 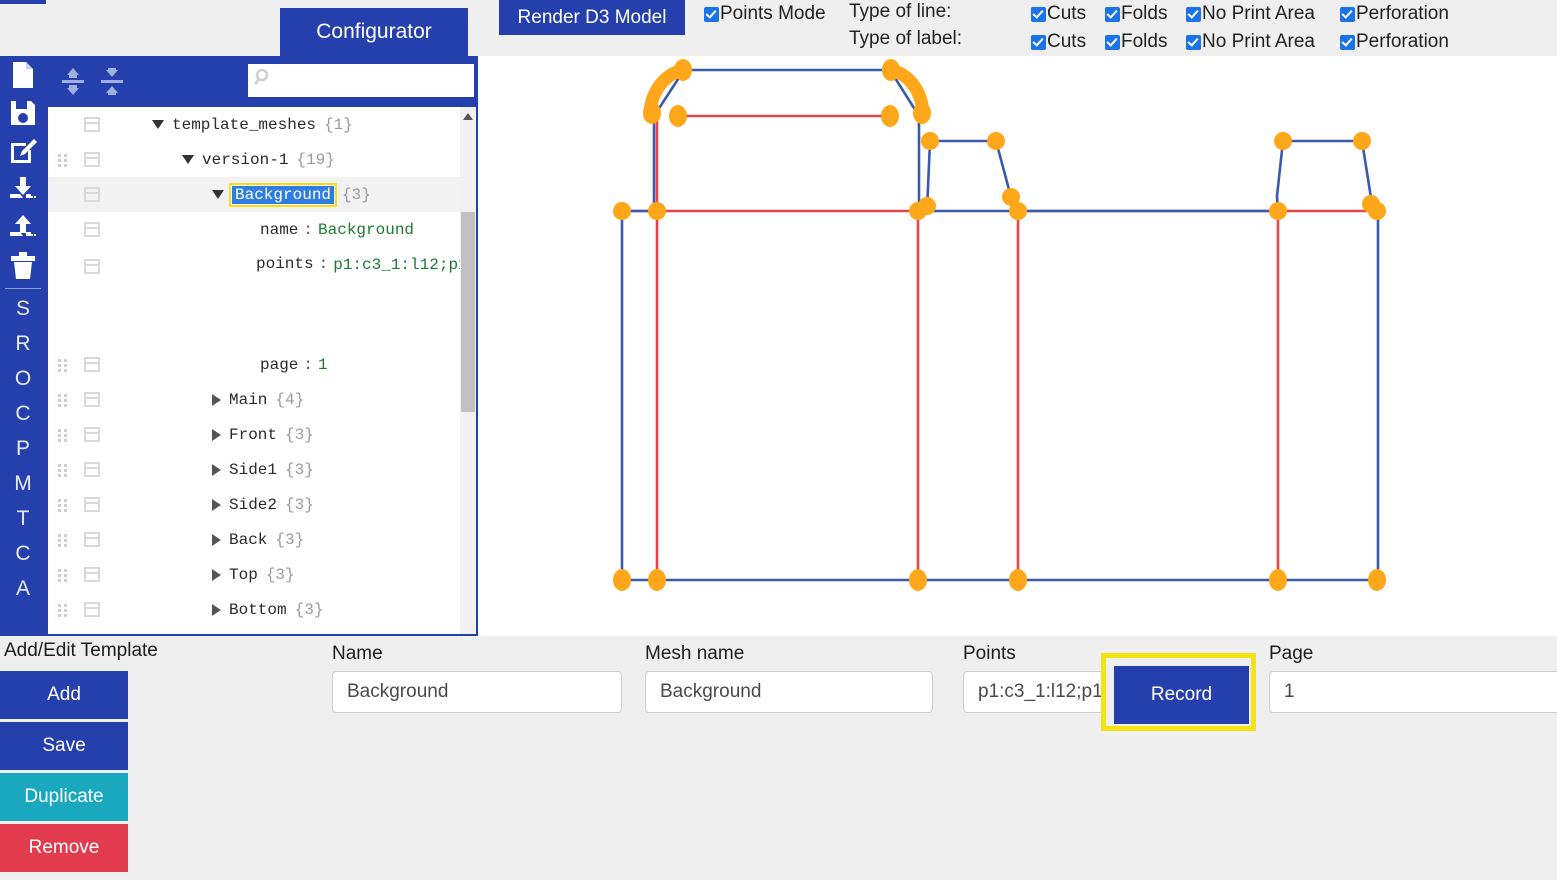 I want to click on new-file-icon, so click(x=23, y=75).